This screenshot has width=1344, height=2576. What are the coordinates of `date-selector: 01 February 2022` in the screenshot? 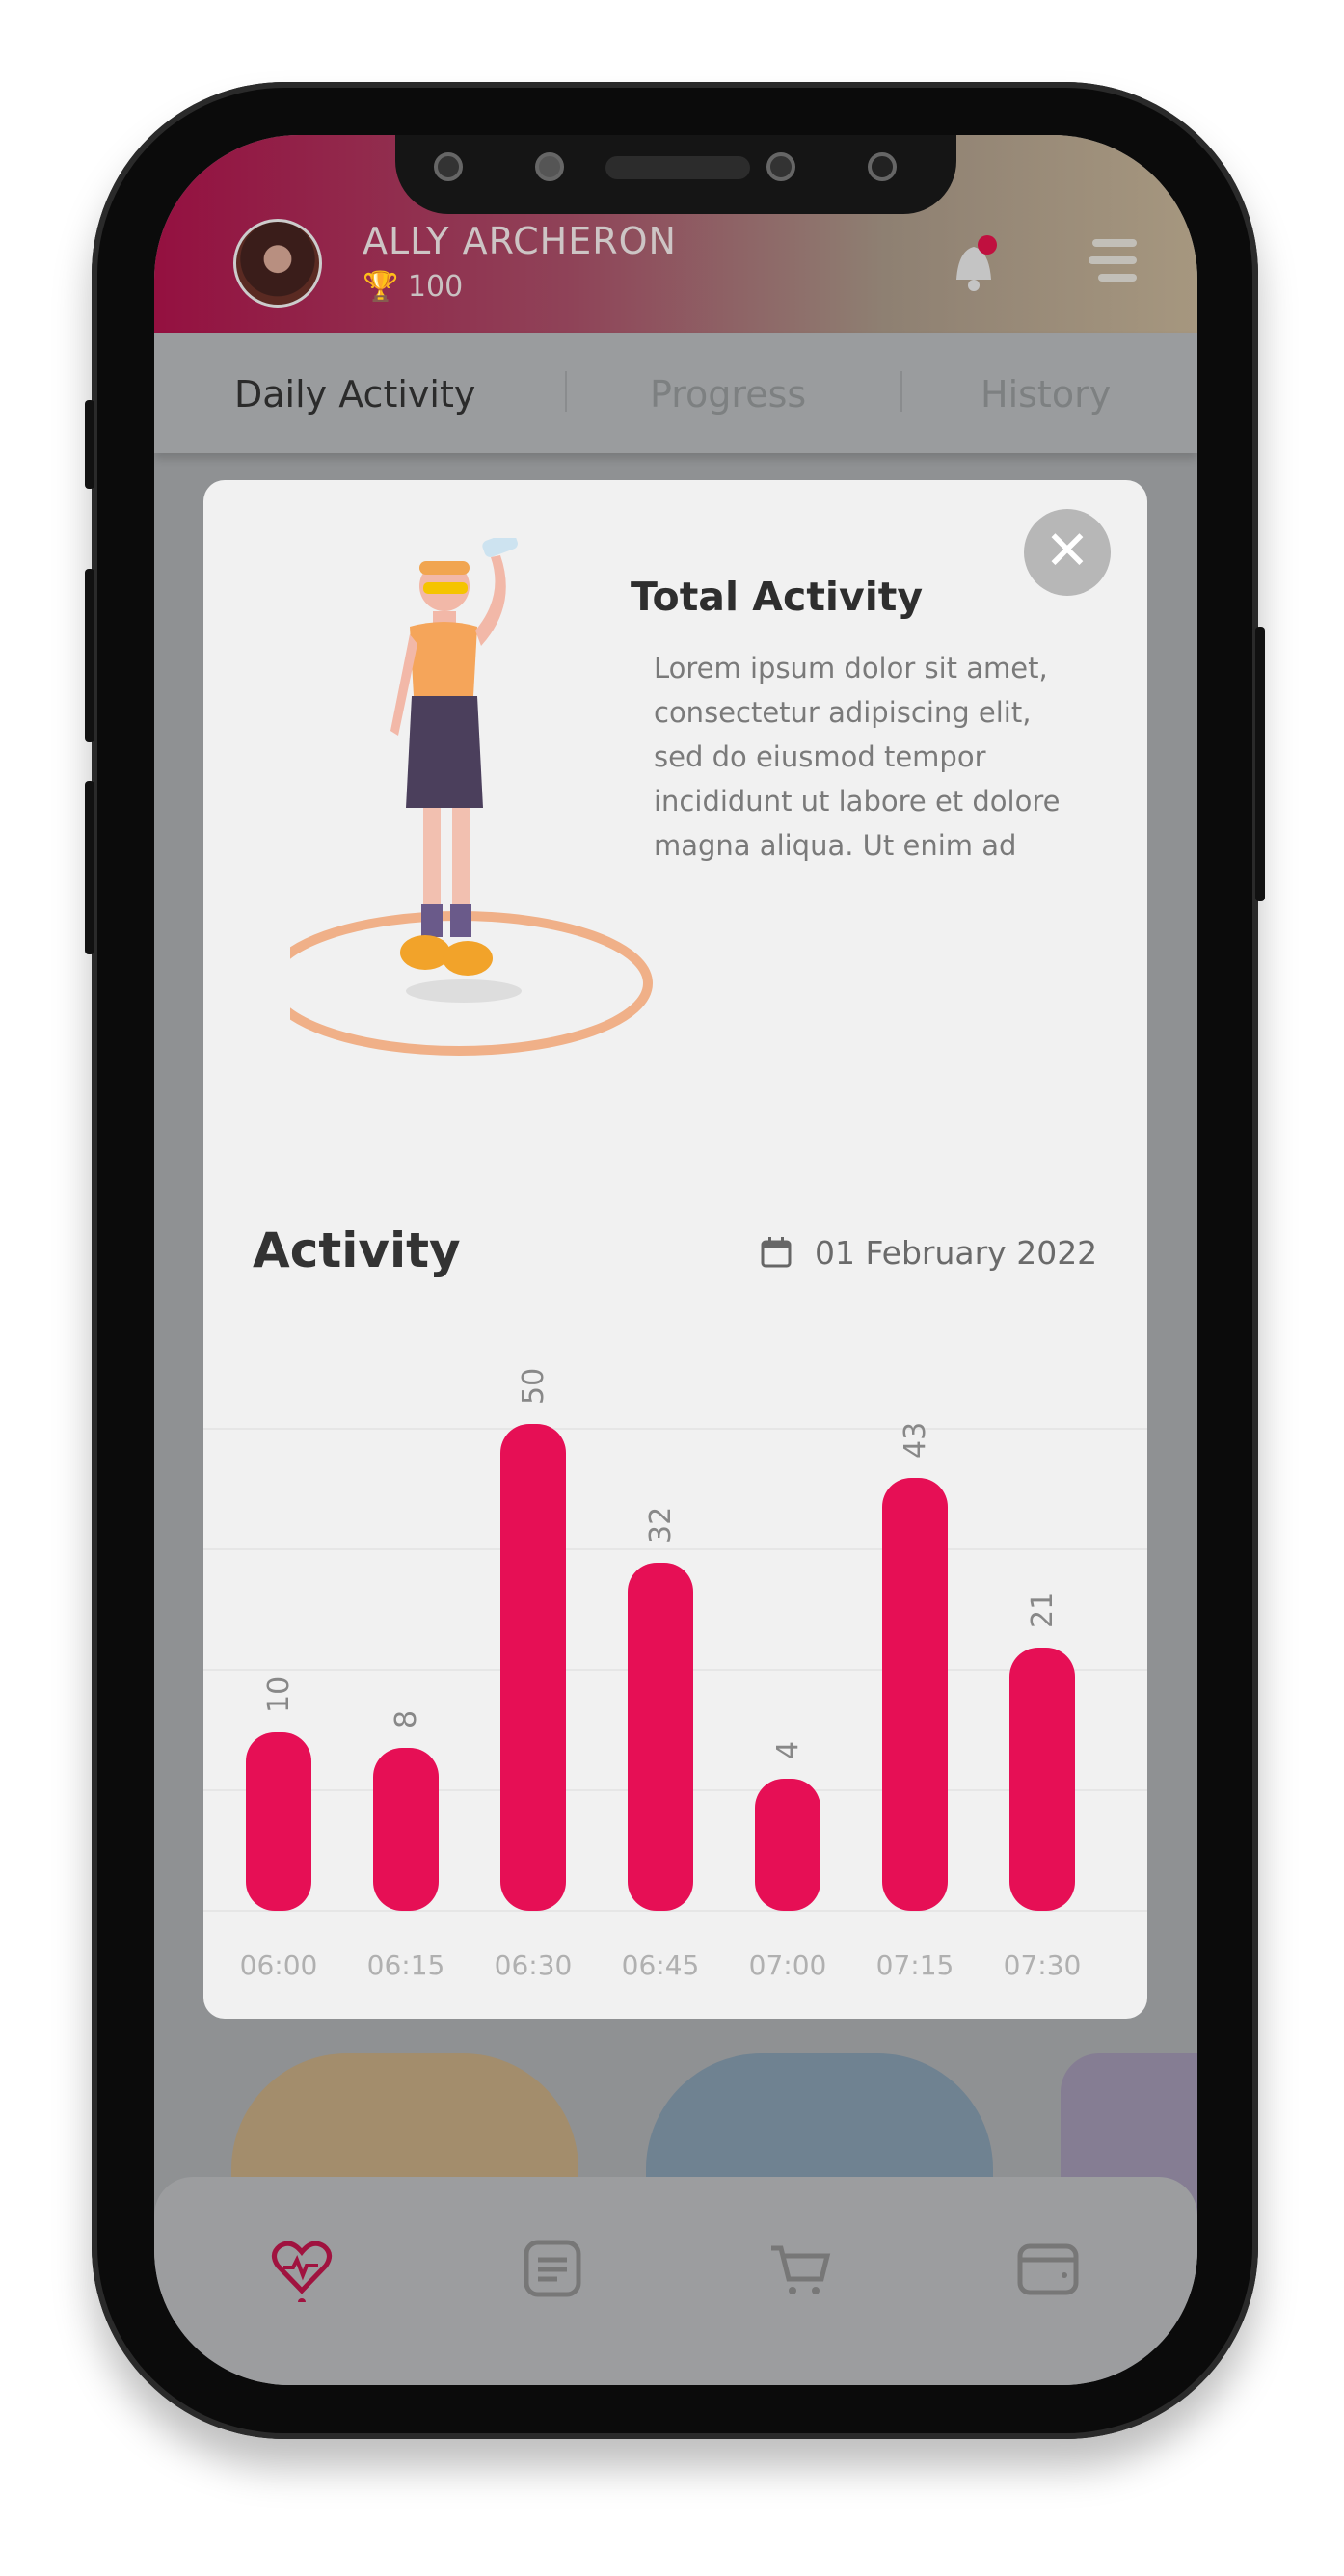 It's located at (956, 1253).